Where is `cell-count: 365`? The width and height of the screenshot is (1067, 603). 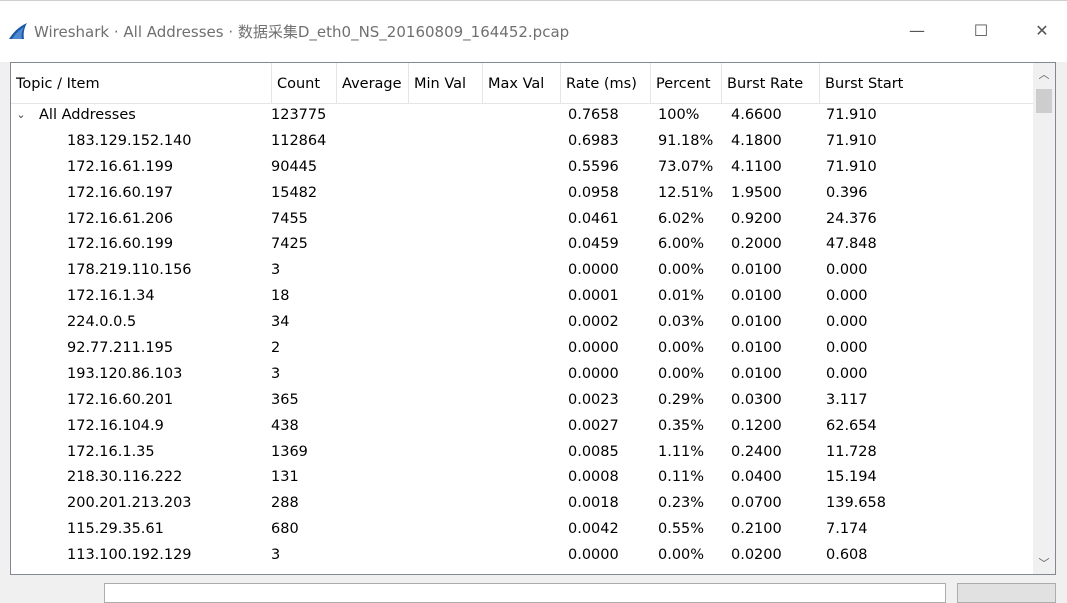
cell-count: 365 is located at coordinates (285, 399).